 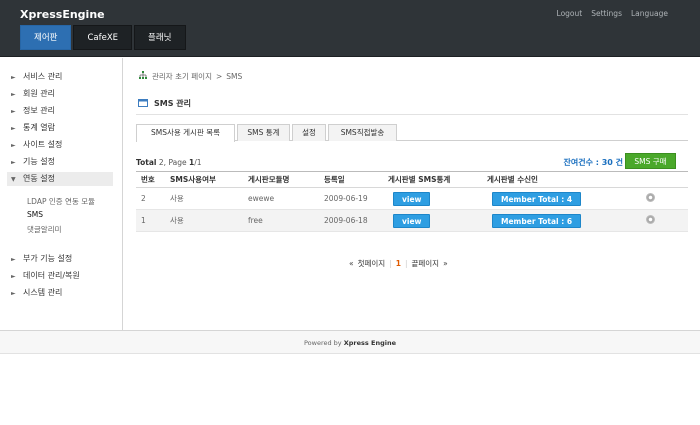 I want to click on breadcrumb-current: SMS, so click(x=234, y=76).